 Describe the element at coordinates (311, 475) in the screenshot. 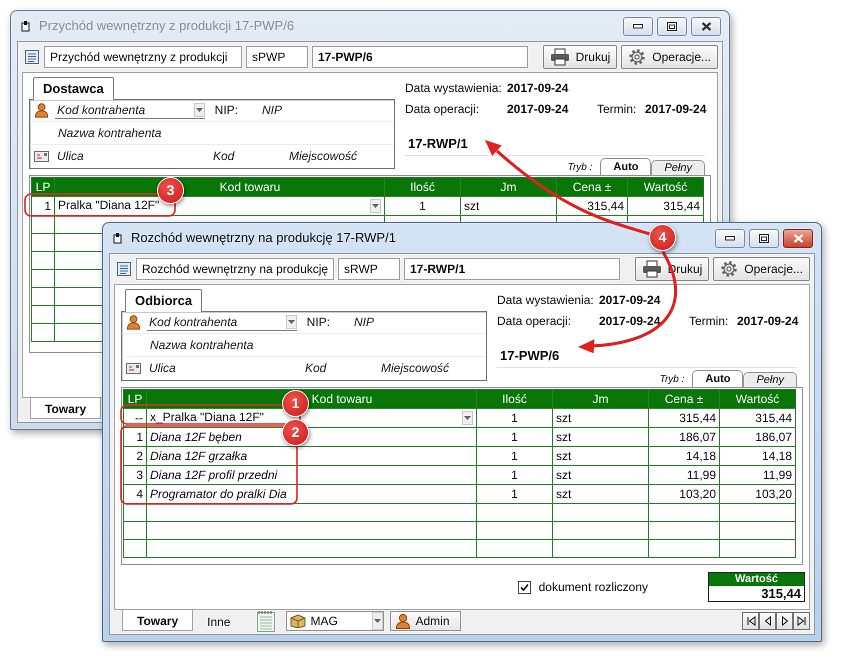

I see `table-cell: Diana 12F profil przedni` at that location.